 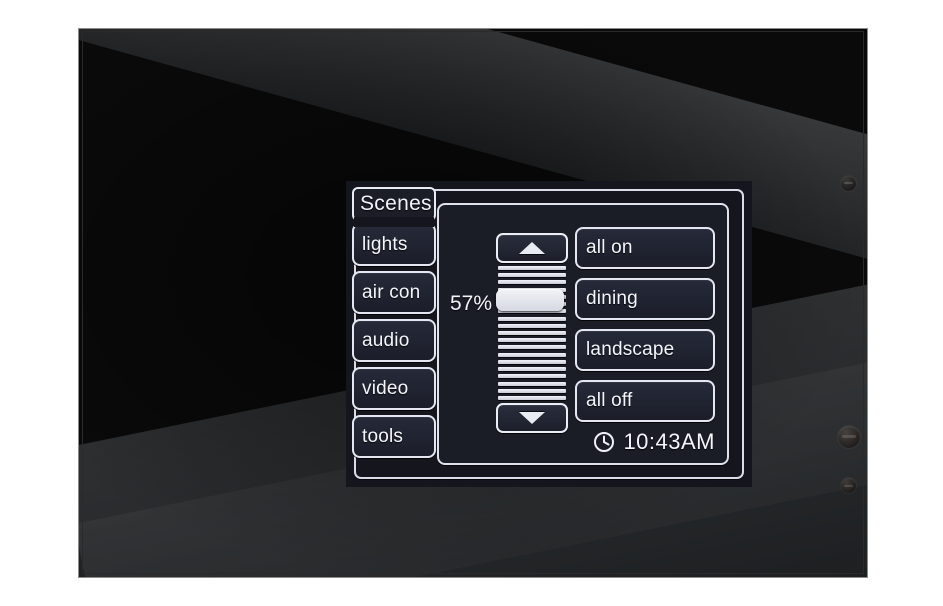 What do you see at coordinates (386, 340) in the screenshot?
I see `sidebar-item-label: audio` at bounding box center [386, 340].